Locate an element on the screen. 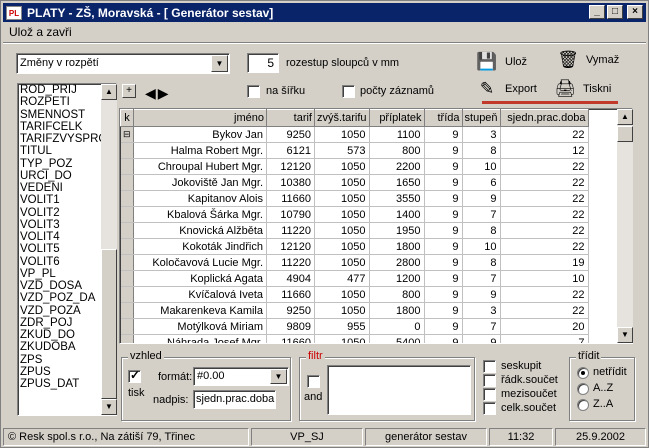  table-cell: Makarenkeva Kamila is located at coordinates (200, 310).